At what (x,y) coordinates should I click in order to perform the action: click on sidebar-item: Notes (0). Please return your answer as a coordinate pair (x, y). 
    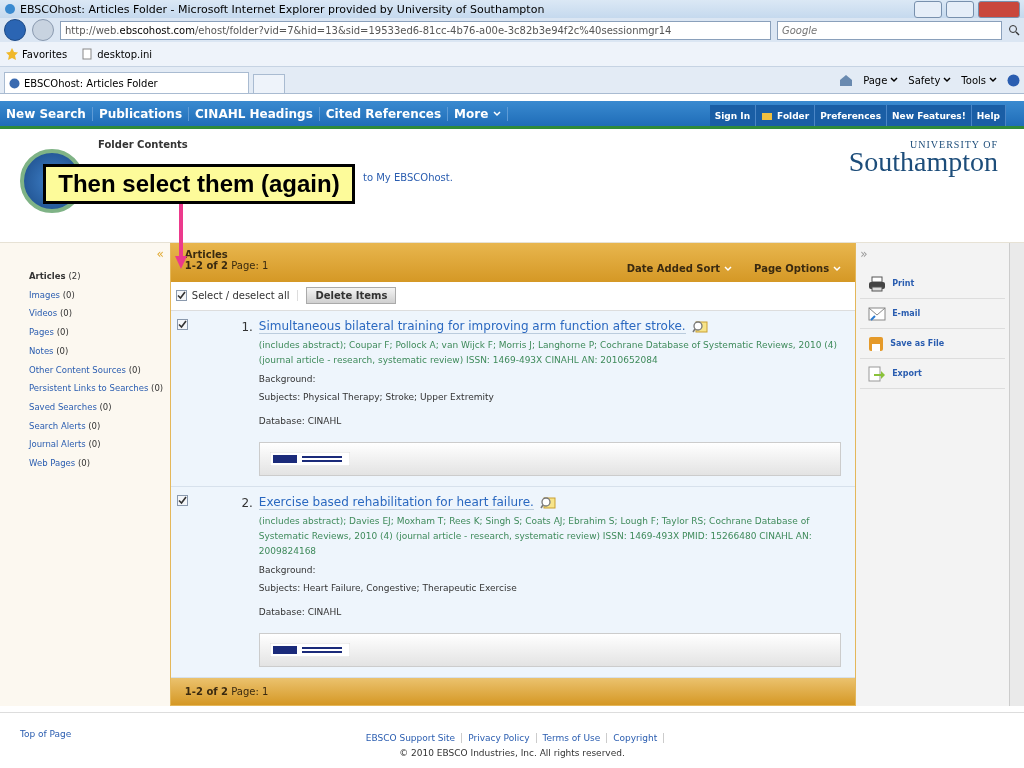
    Looking at the image, I should click on (99, 351).